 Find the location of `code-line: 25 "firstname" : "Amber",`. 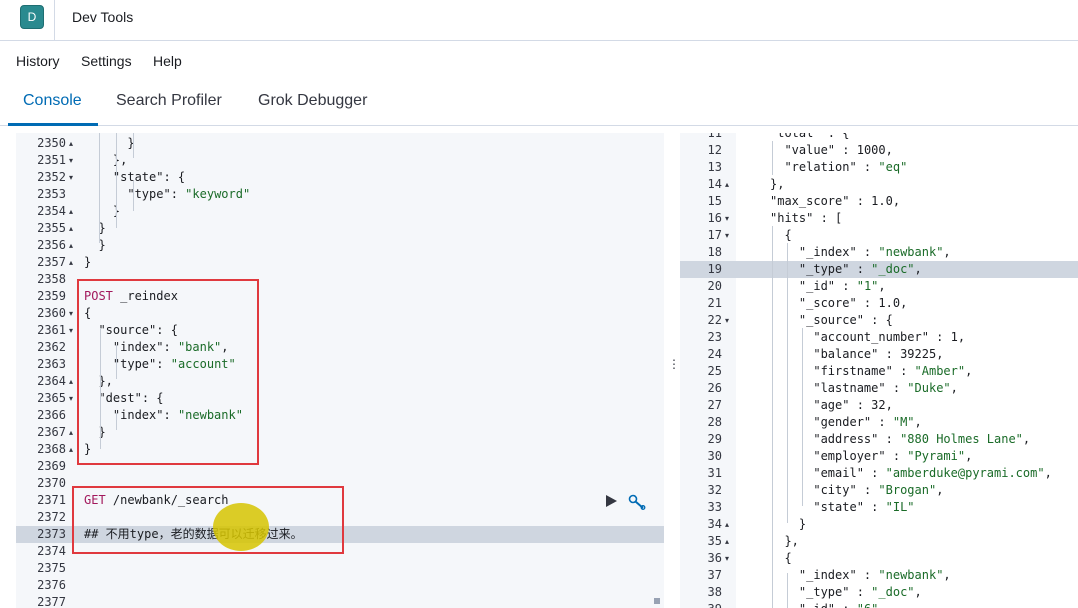

code-line: 25 "firstname" : "Amber", is located at coordinates (879, 371).